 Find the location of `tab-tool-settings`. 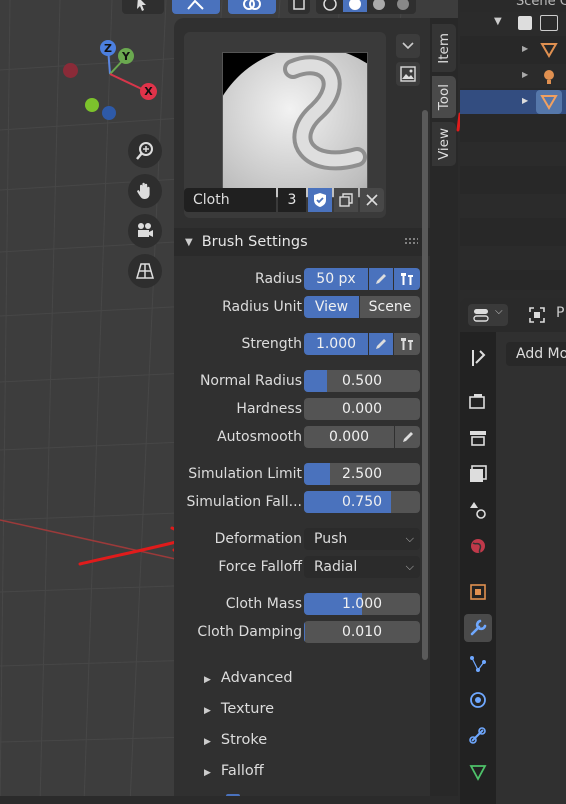

tab-tool-settings is located at coordinates (478, 358).